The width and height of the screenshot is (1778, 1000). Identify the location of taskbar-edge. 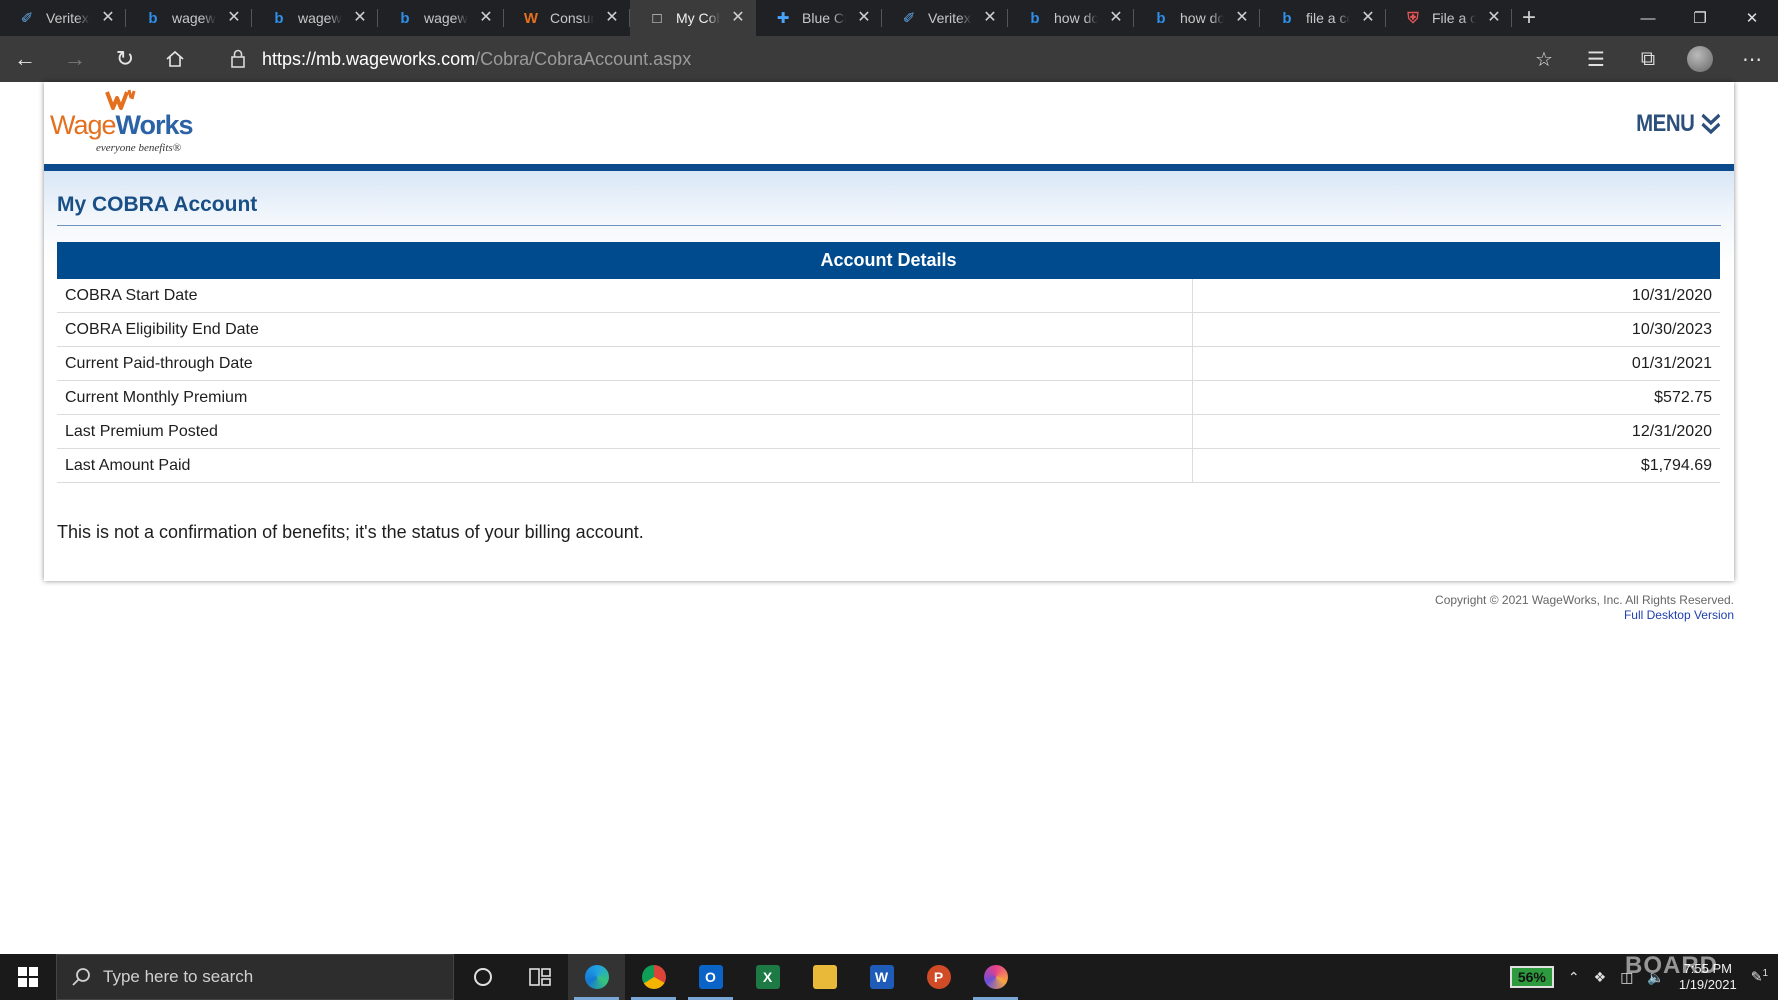
(596, 977).